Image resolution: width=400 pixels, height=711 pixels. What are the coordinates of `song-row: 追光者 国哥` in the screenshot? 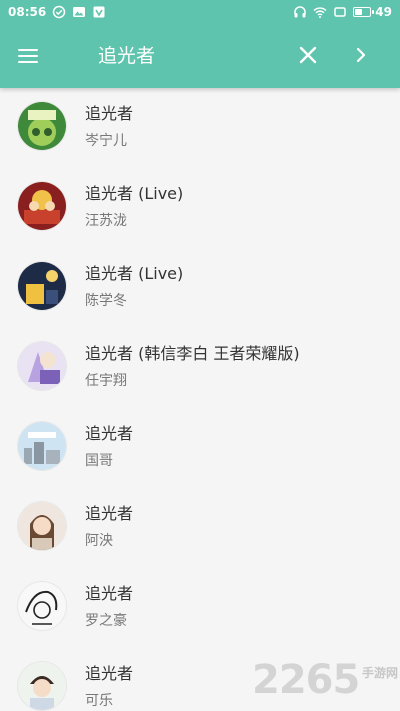 It's located at (200, 448).